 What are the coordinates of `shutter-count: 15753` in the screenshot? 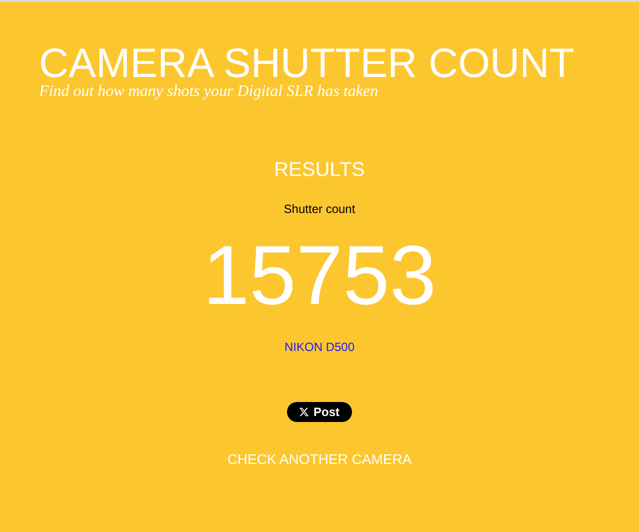 It's located at (319, 275).